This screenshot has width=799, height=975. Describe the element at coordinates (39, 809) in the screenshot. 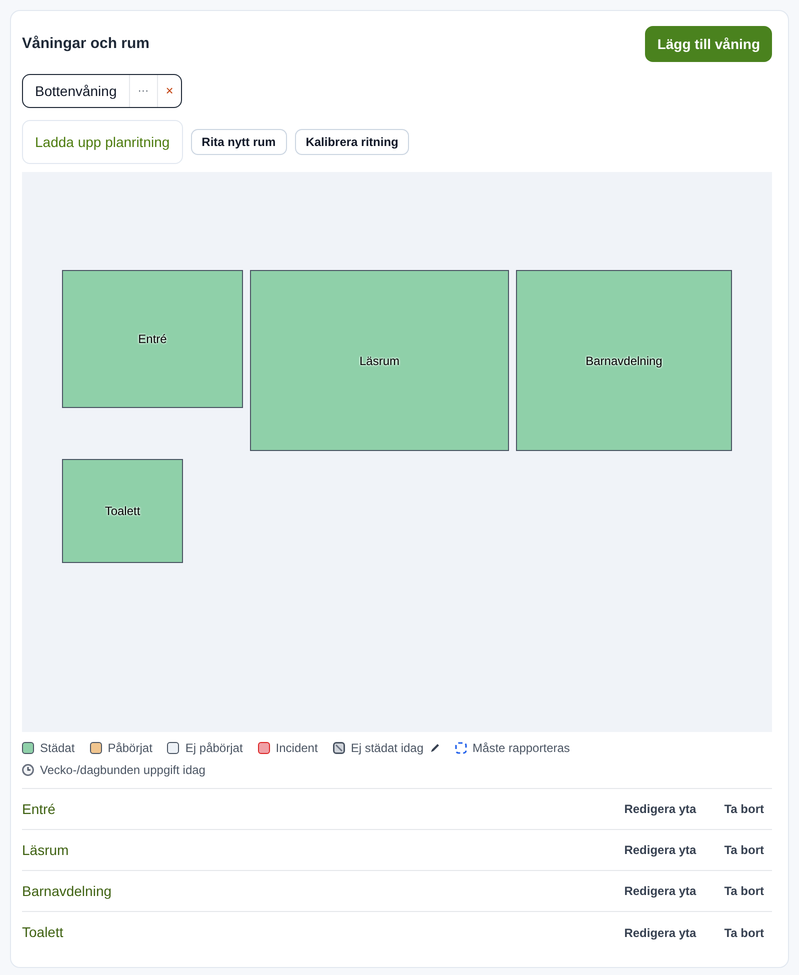

I see `room-name: Entré` at that location.